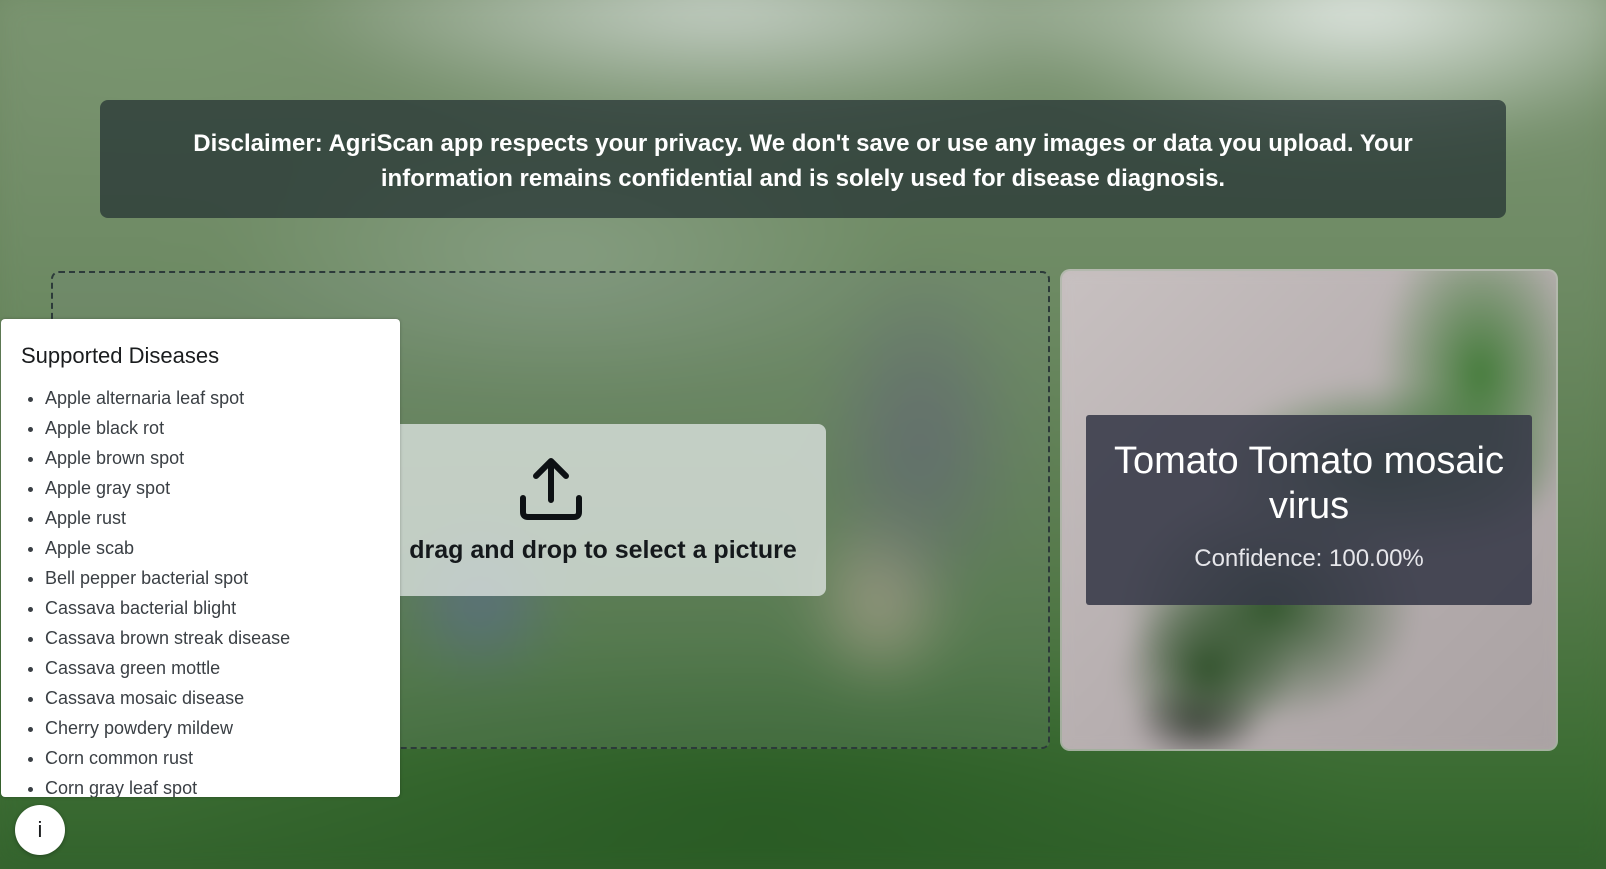 Image resolution: width=1606 pixels, height=869 pixels. I want to click on disease-list-item: Apple alternaria leaf spot, so click(167, 398).